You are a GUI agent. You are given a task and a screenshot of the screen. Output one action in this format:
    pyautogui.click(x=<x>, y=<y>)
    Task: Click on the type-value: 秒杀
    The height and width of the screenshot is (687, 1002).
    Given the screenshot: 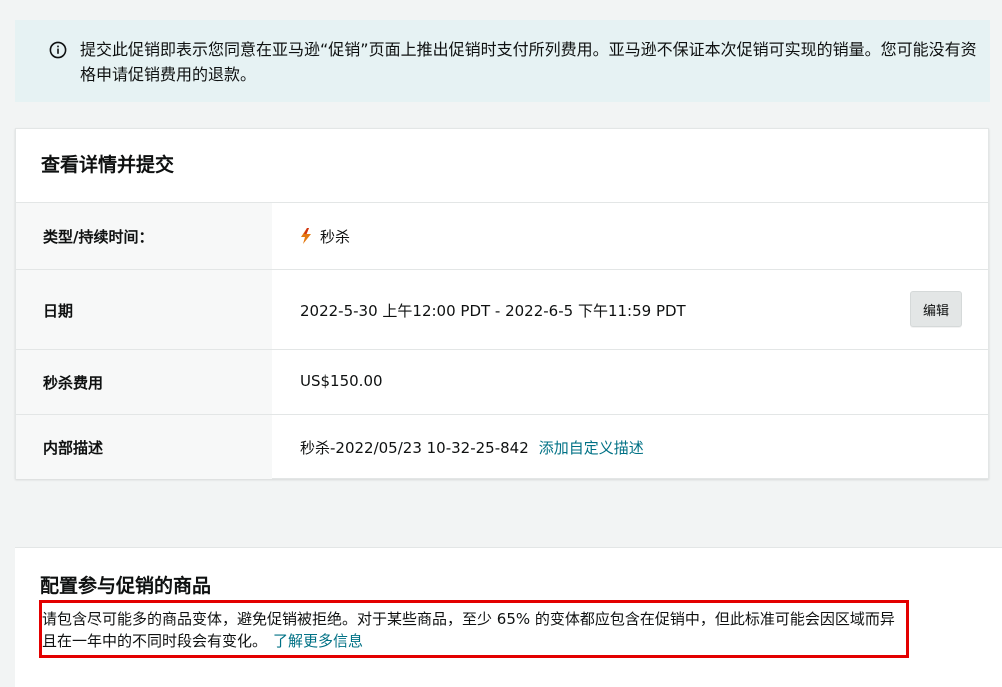 What is the action you would take?
    pyautogui.click(x=335, y=237)
    